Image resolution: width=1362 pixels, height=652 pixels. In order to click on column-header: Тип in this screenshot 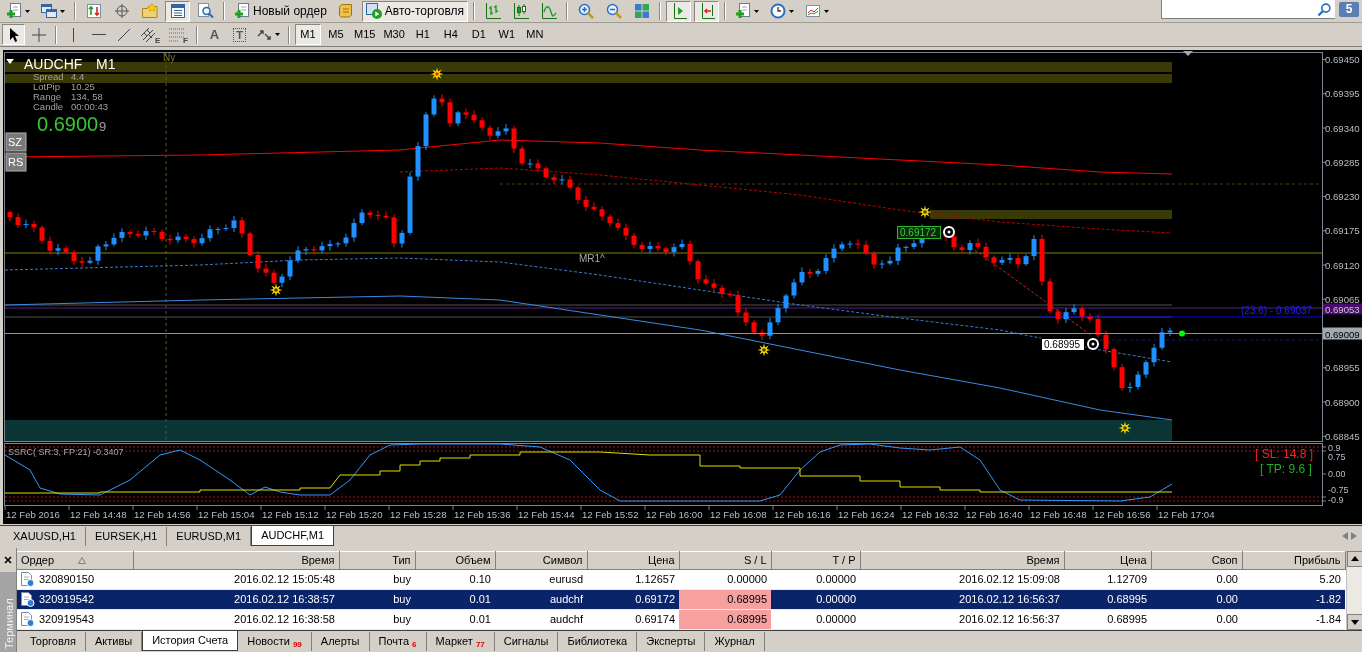, I will do `click(377, 560)`.